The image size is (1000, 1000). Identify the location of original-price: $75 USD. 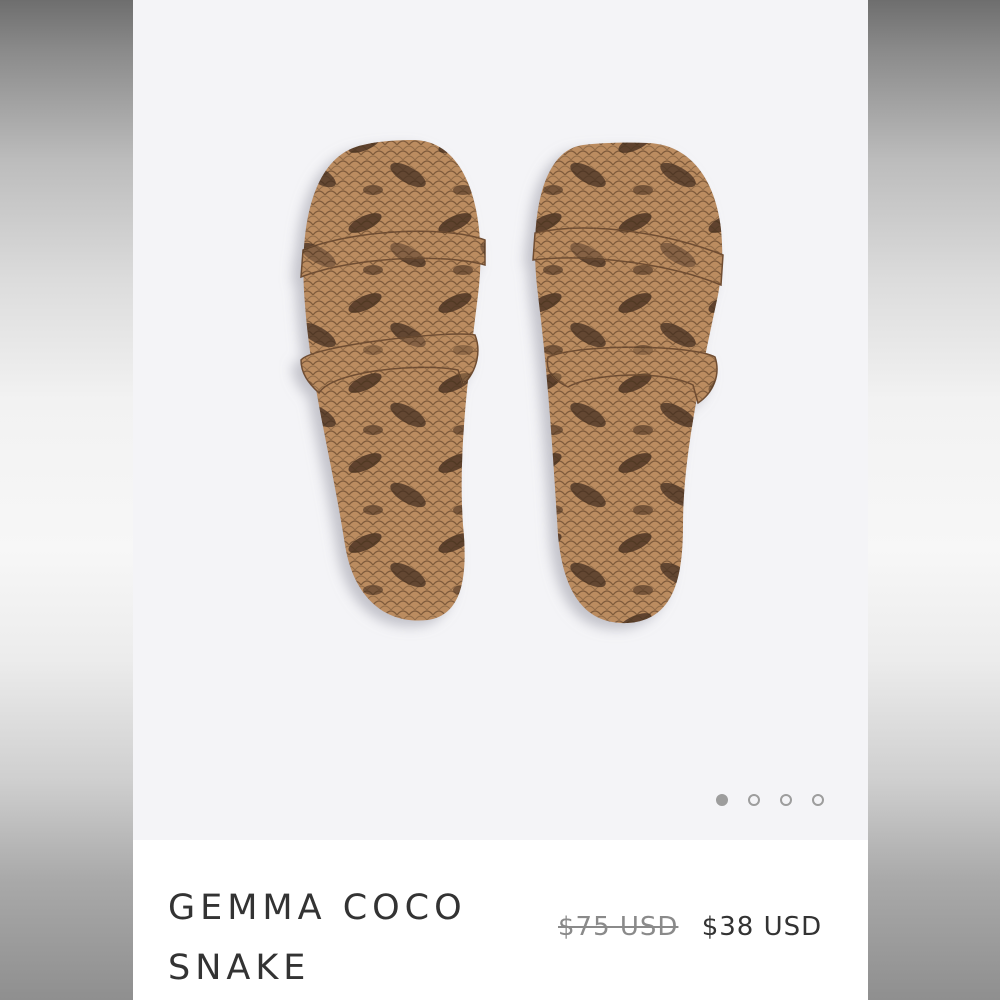
(618, 927).